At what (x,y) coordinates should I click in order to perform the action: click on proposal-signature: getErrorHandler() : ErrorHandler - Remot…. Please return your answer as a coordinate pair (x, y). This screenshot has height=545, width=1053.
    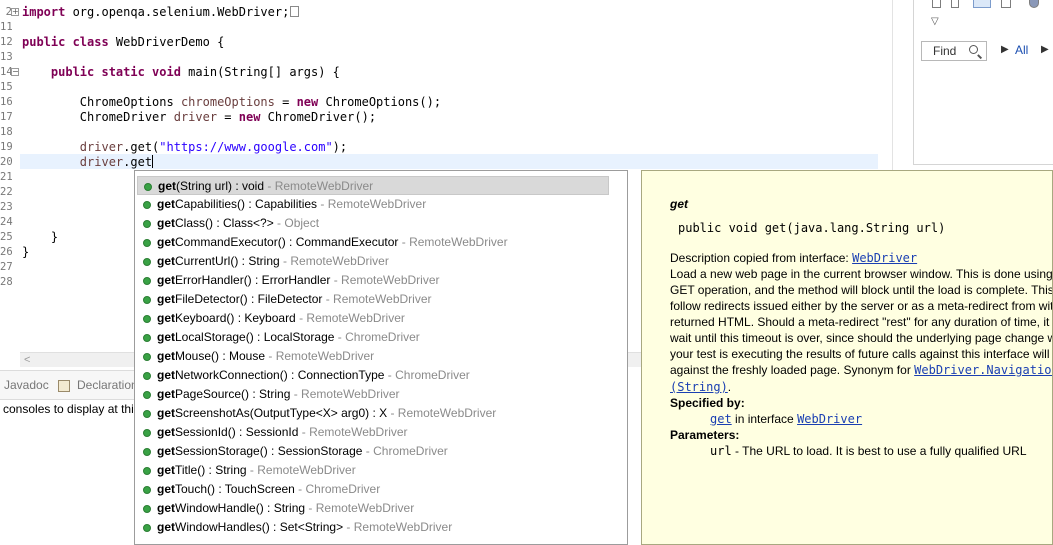
    Looking at the image, I should click on (298, 280).